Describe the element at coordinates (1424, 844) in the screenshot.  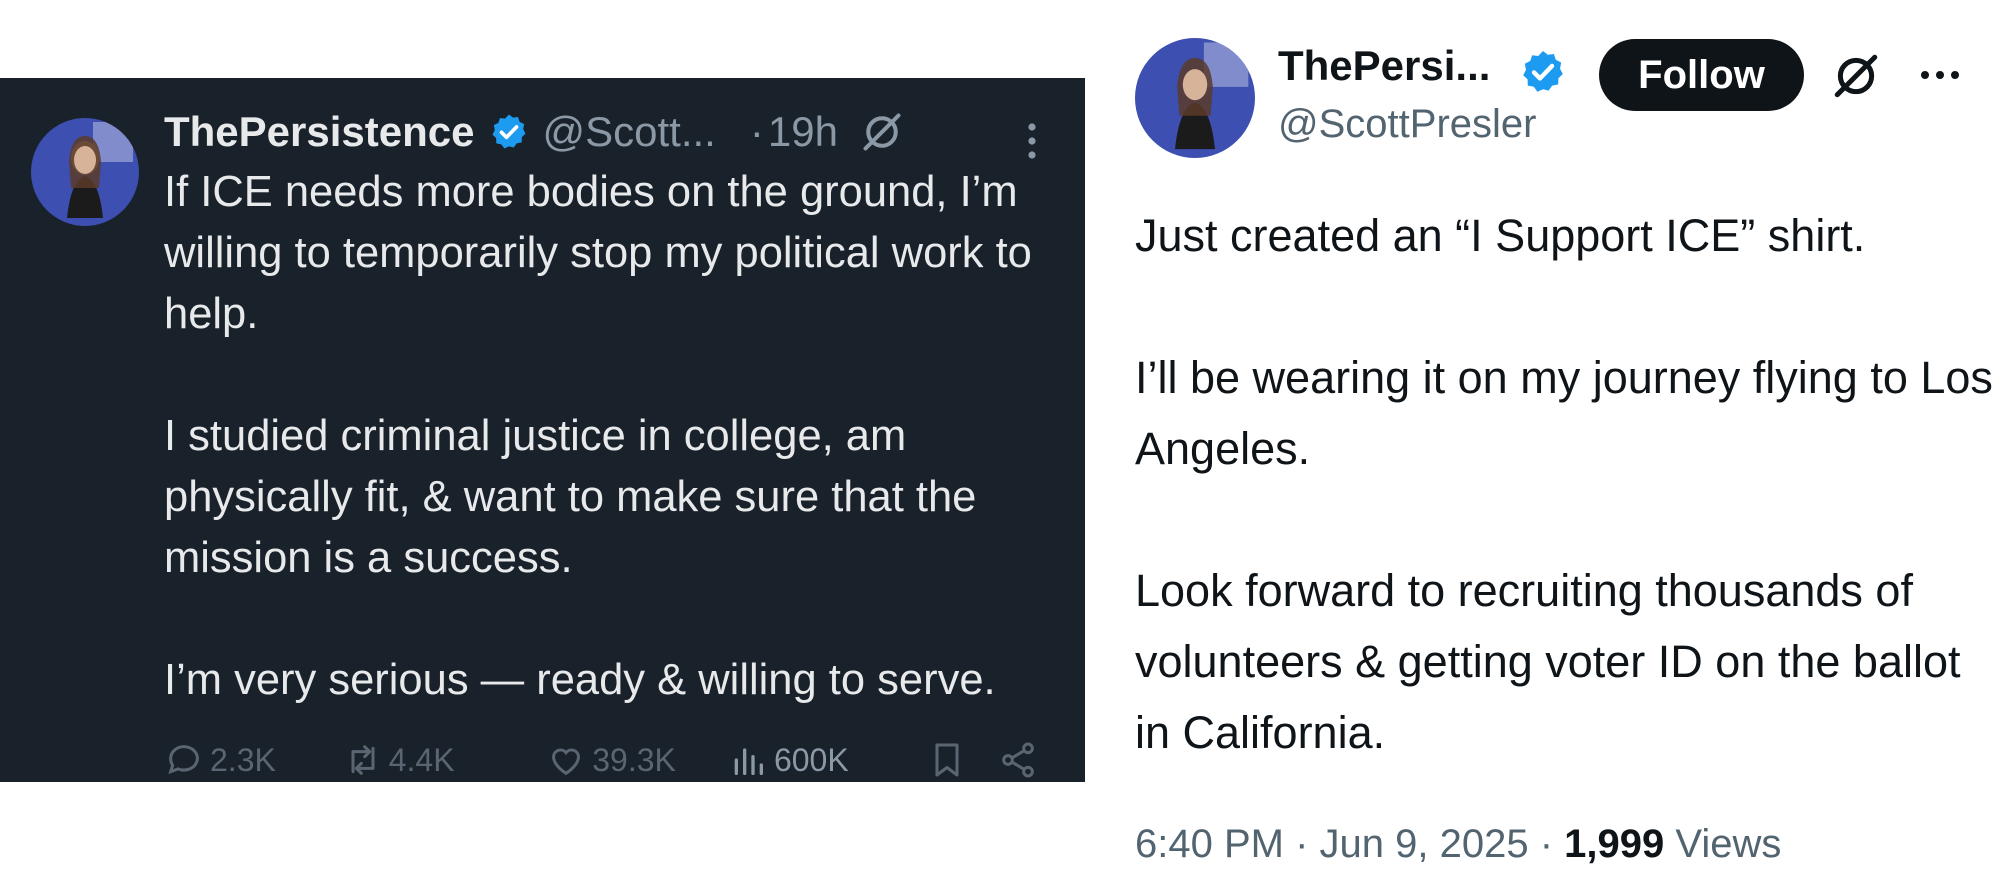
I see `date: Jun 9, 2025` at that location.